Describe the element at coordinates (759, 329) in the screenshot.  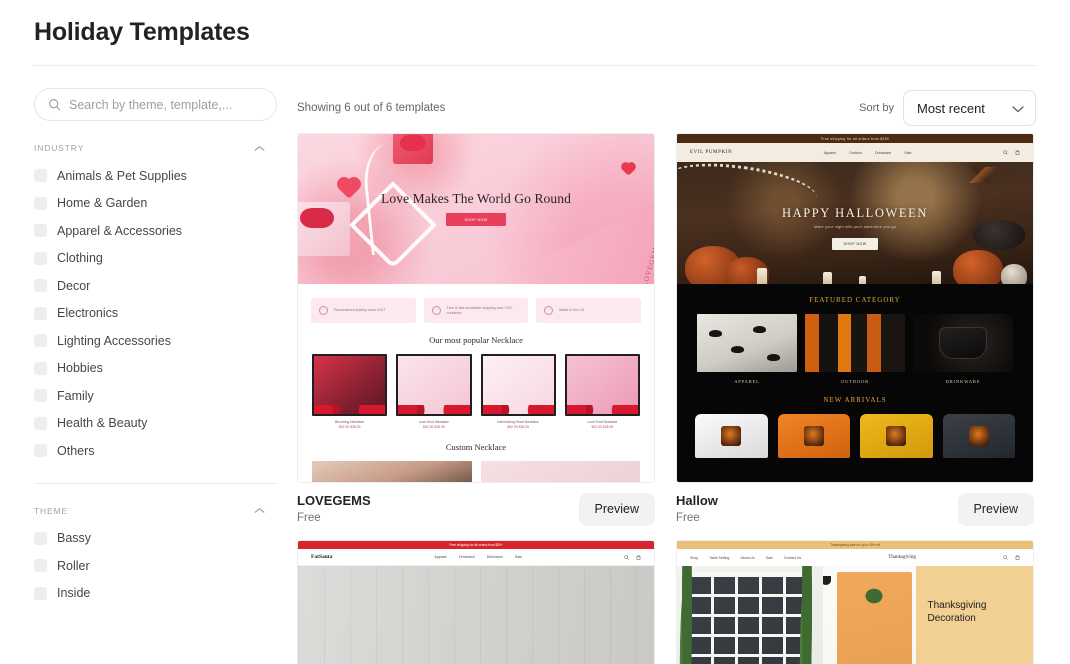
I see `bat-icon` at that location.